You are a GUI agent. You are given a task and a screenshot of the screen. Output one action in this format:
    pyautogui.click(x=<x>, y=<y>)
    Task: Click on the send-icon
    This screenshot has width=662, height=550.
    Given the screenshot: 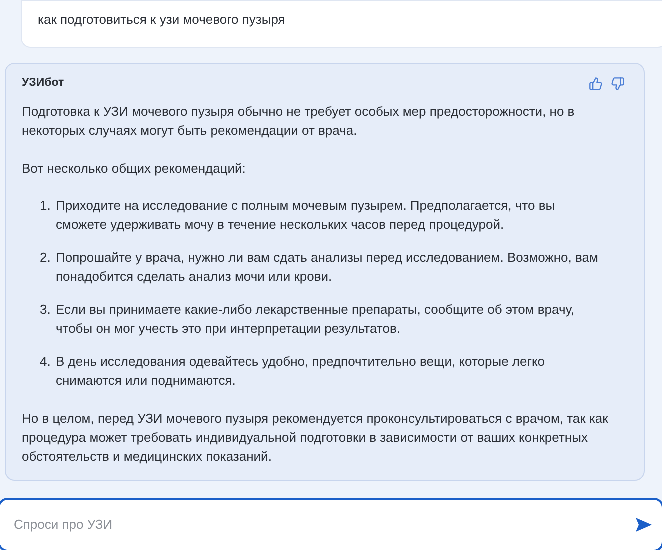 What is the action you would take?
    pyautogui.click(x=644, y=525)
    